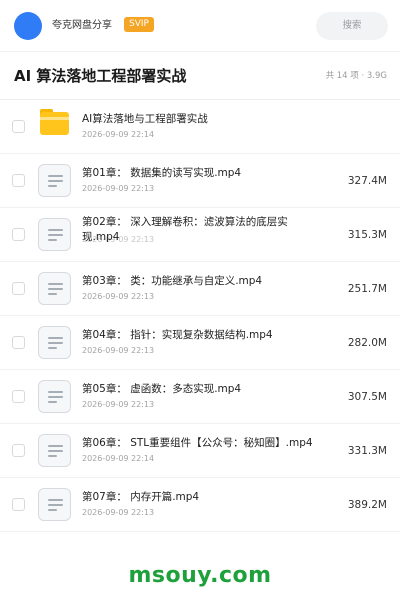 The image size is (400, 600). Describe the element at coordinates (162, 173) in the screenshot. I see `file-name: 第01章： 数据集的读写实现.mp4` at that location.